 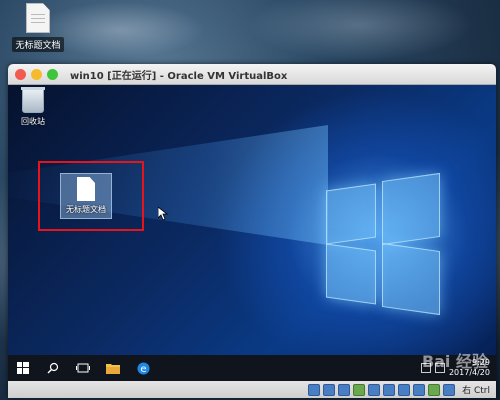 I want to click on mouse-cursor-icon, so click(x=163, y=214).